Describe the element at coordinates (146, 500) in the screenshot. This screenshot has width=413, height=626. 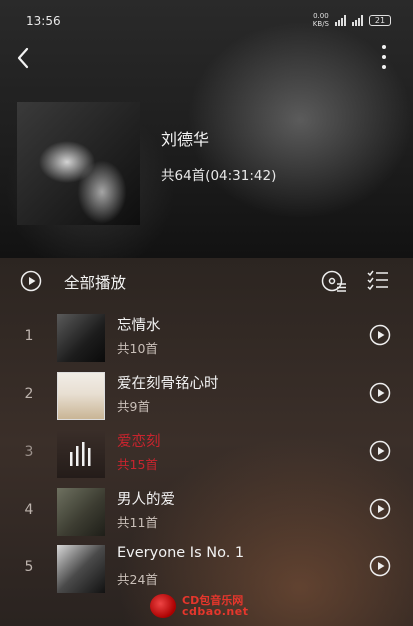
I see `album-title: 男人的爱` at that location.